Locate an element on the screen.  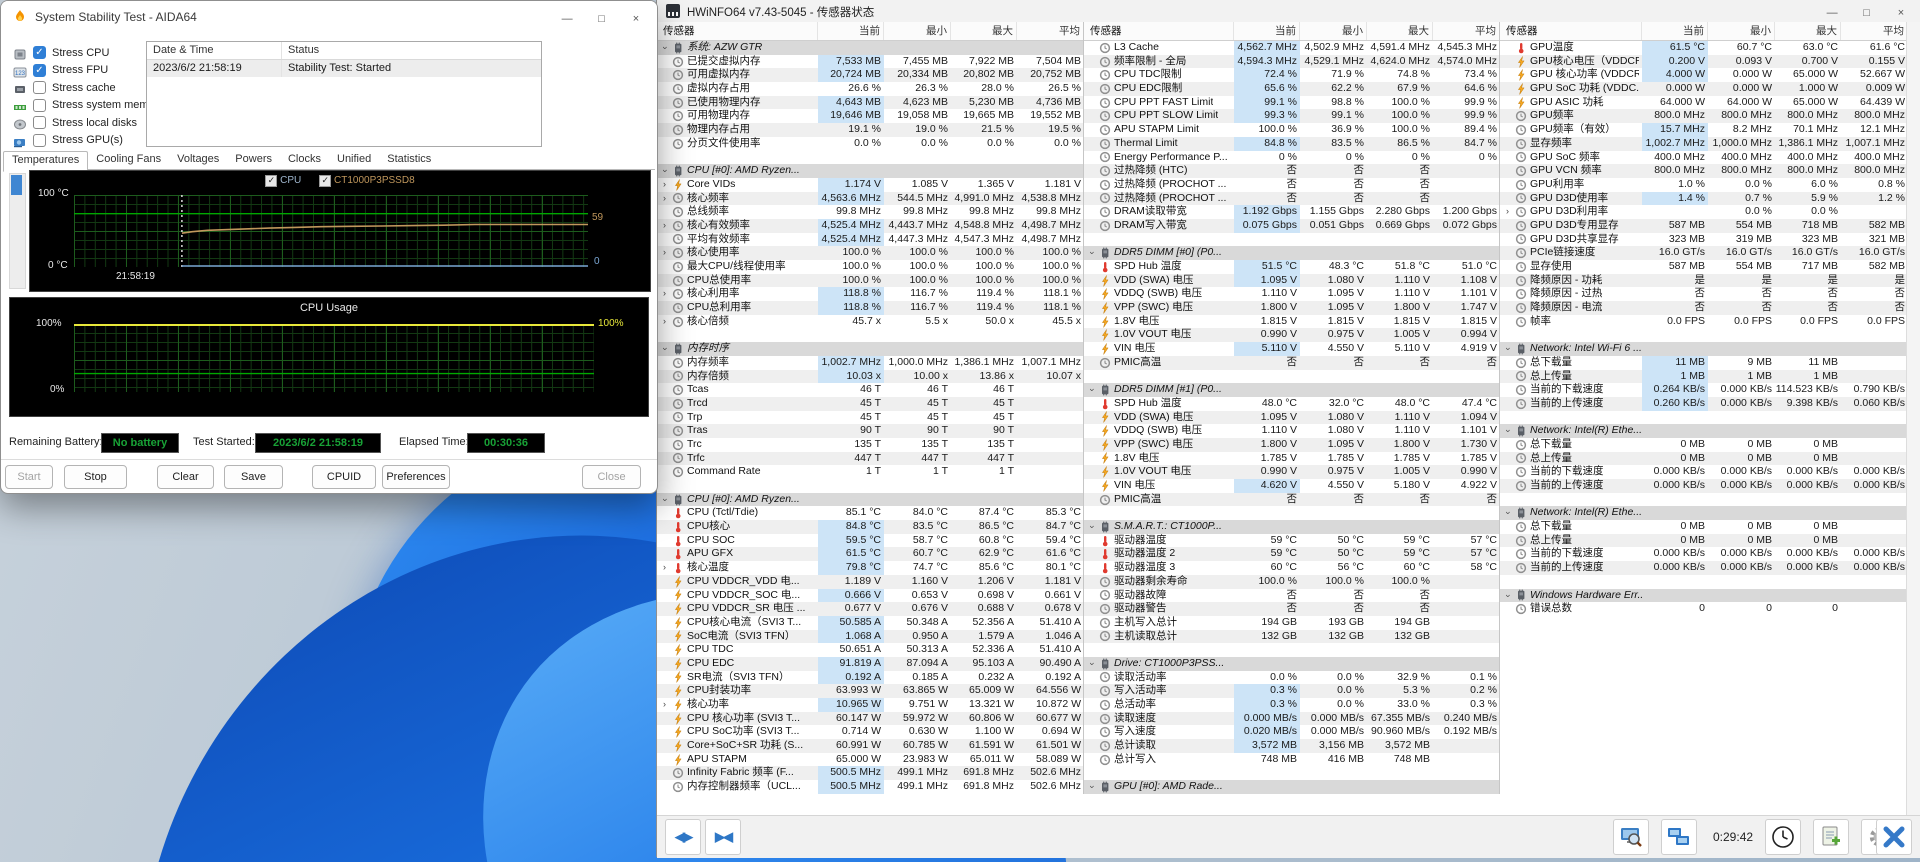
scan-button is located at coordinates (1631, 837).